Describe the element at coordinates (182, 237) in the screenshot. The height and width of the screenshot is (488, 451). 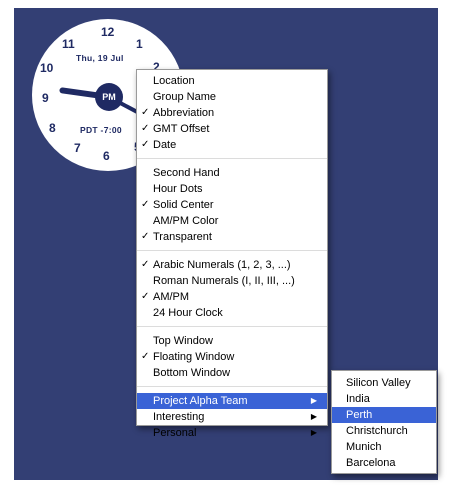
I see `menu-item-label: Transparent` at that location.